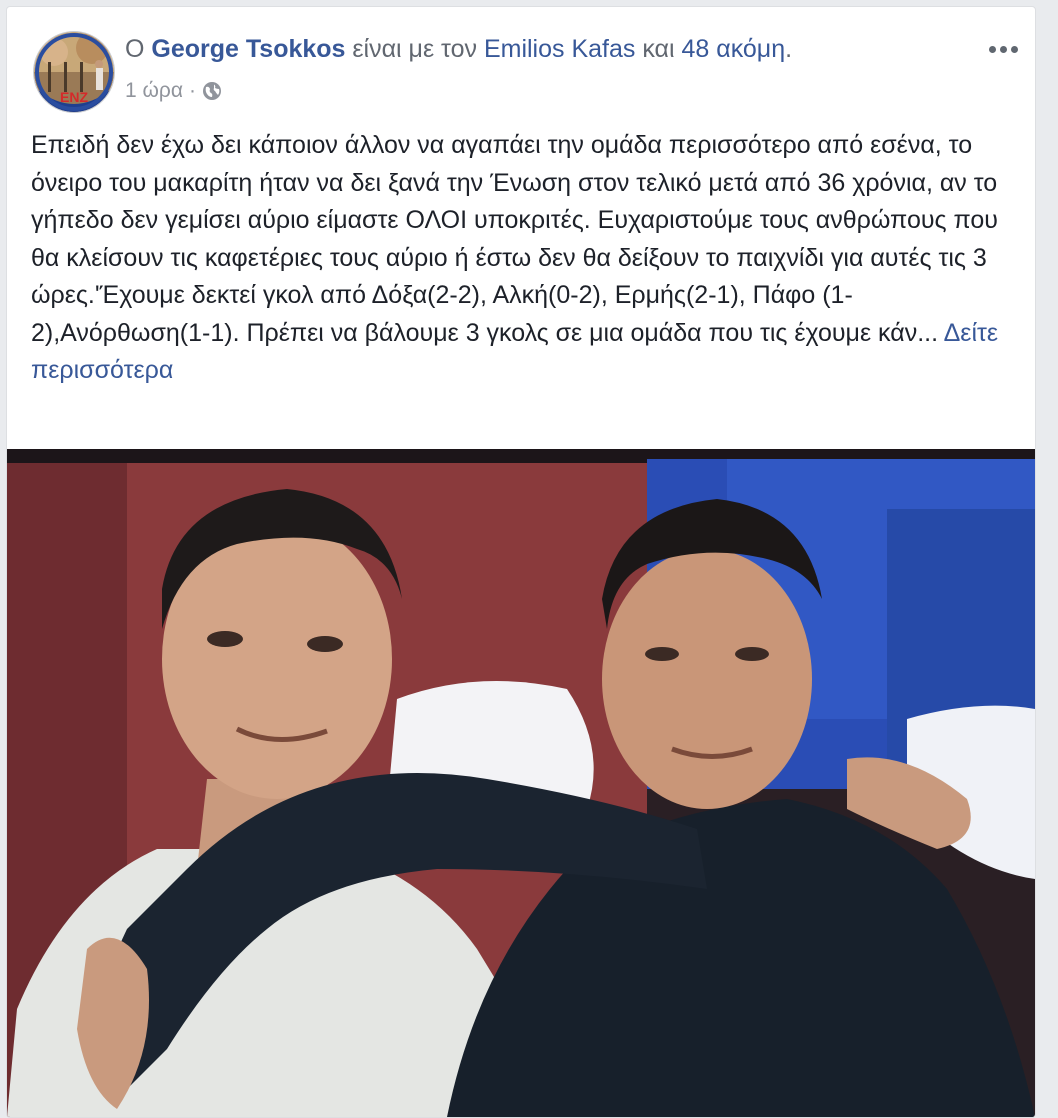  What do you see at coordinates (135, 49) in the screenshot?
I see `header-prefix: Ο` at bounding box center [135, 49].